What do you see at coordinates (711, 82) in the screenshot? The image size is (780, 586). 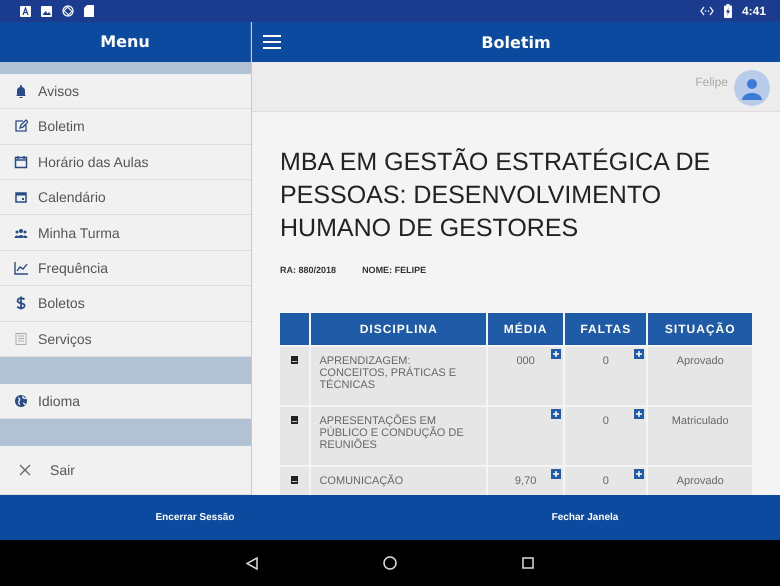 I see `user-name: Felipe` at bounding box center [711, 82].